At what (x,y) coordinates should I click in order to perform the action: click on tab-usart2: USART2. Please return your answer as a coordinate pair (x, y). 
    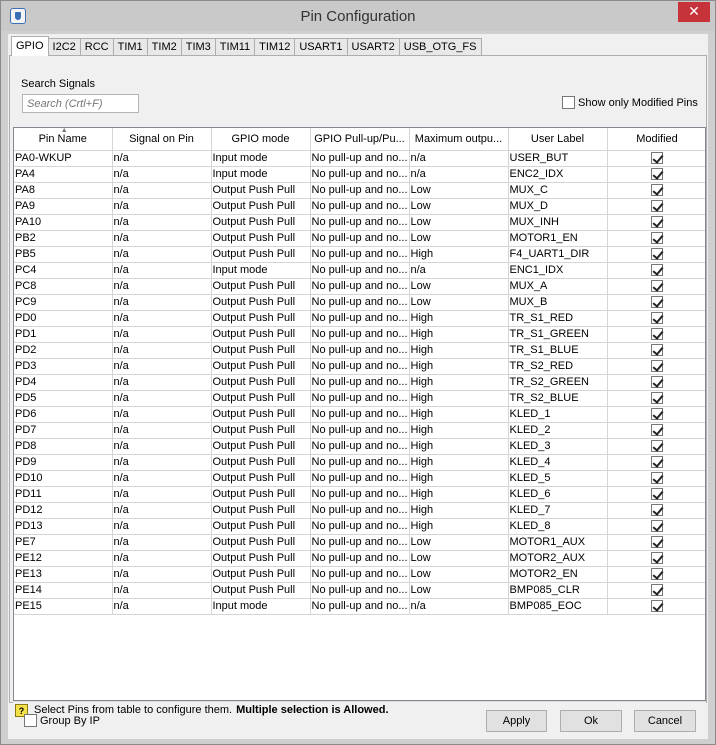
    Looking at the image, I should click on (373, 47).